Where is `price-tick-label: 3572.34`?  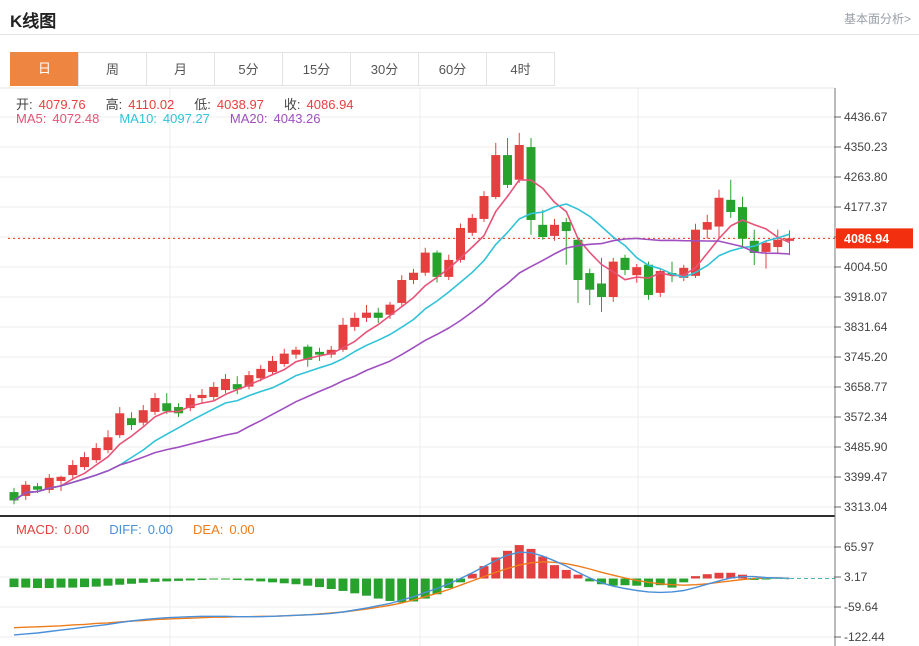 price-tick-label: 3572.34 is located at coordinates (866, 417).